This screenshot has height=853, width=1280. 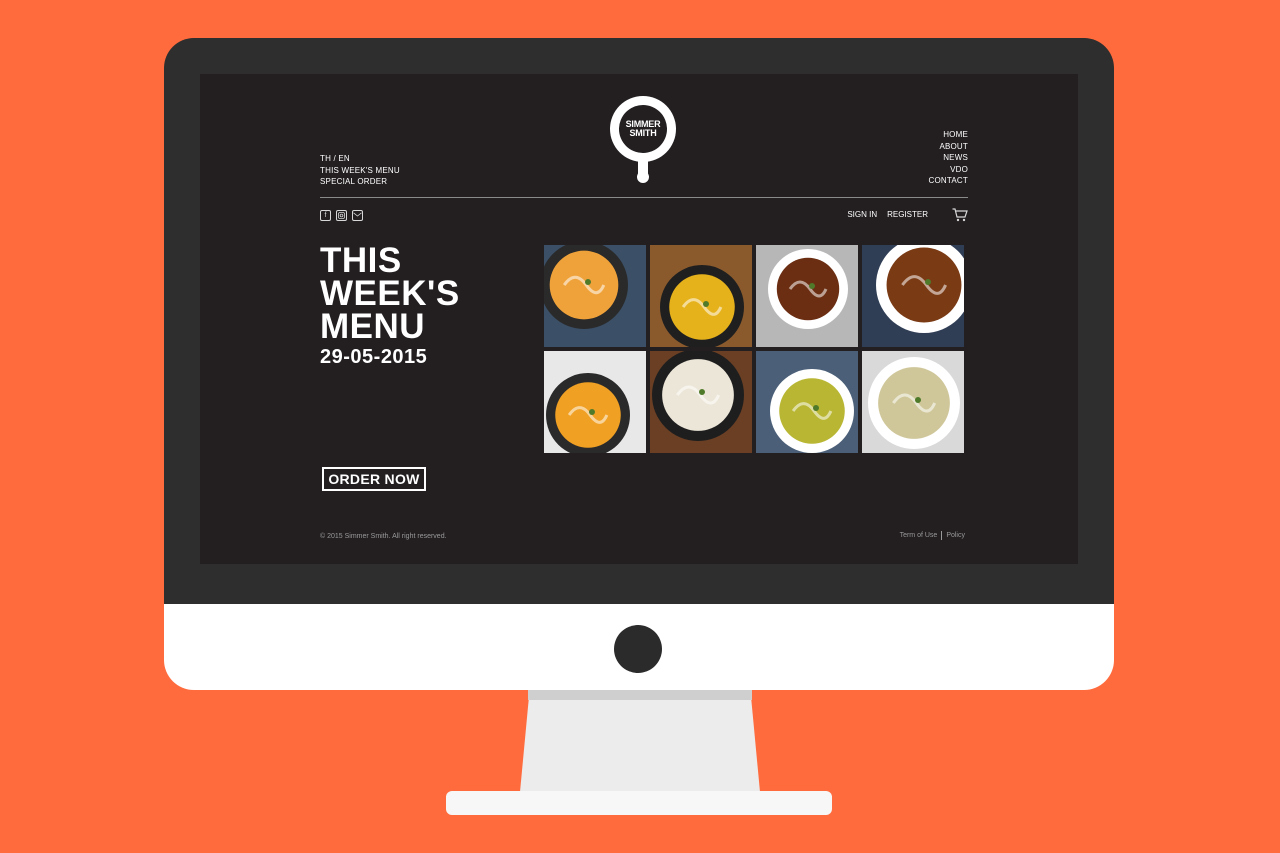 What do you see at coordinates (643, 133) in the screenshot?
I see `logo-text-line2: SMITH` at bounding box center [643, 133].